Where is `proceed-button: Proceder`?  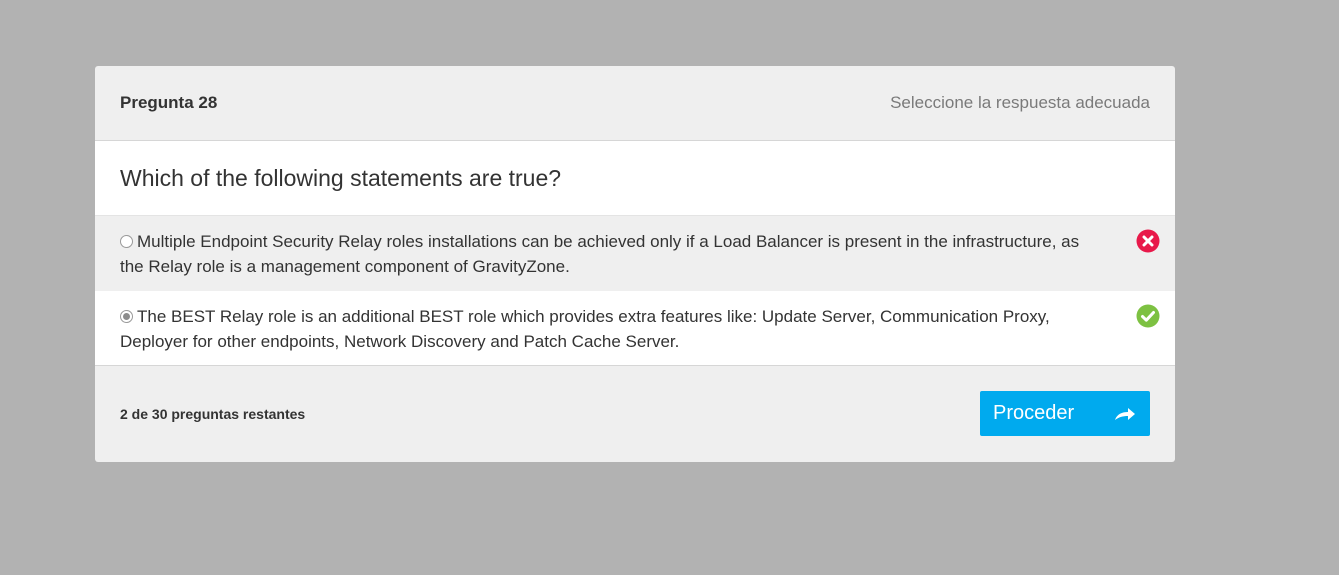 proceed-button: Proceder is located at coordinates (1065, 413).